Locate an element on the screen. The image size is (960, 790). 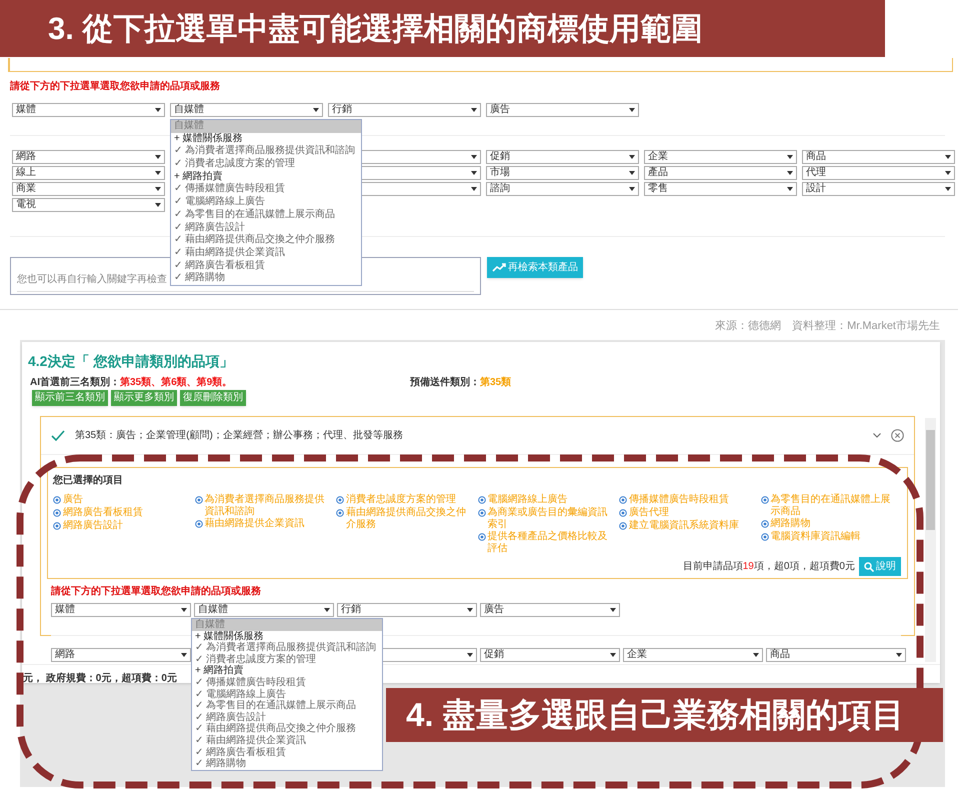
category-button: 顯示前三名類別 is located at coordinates (70, 398).